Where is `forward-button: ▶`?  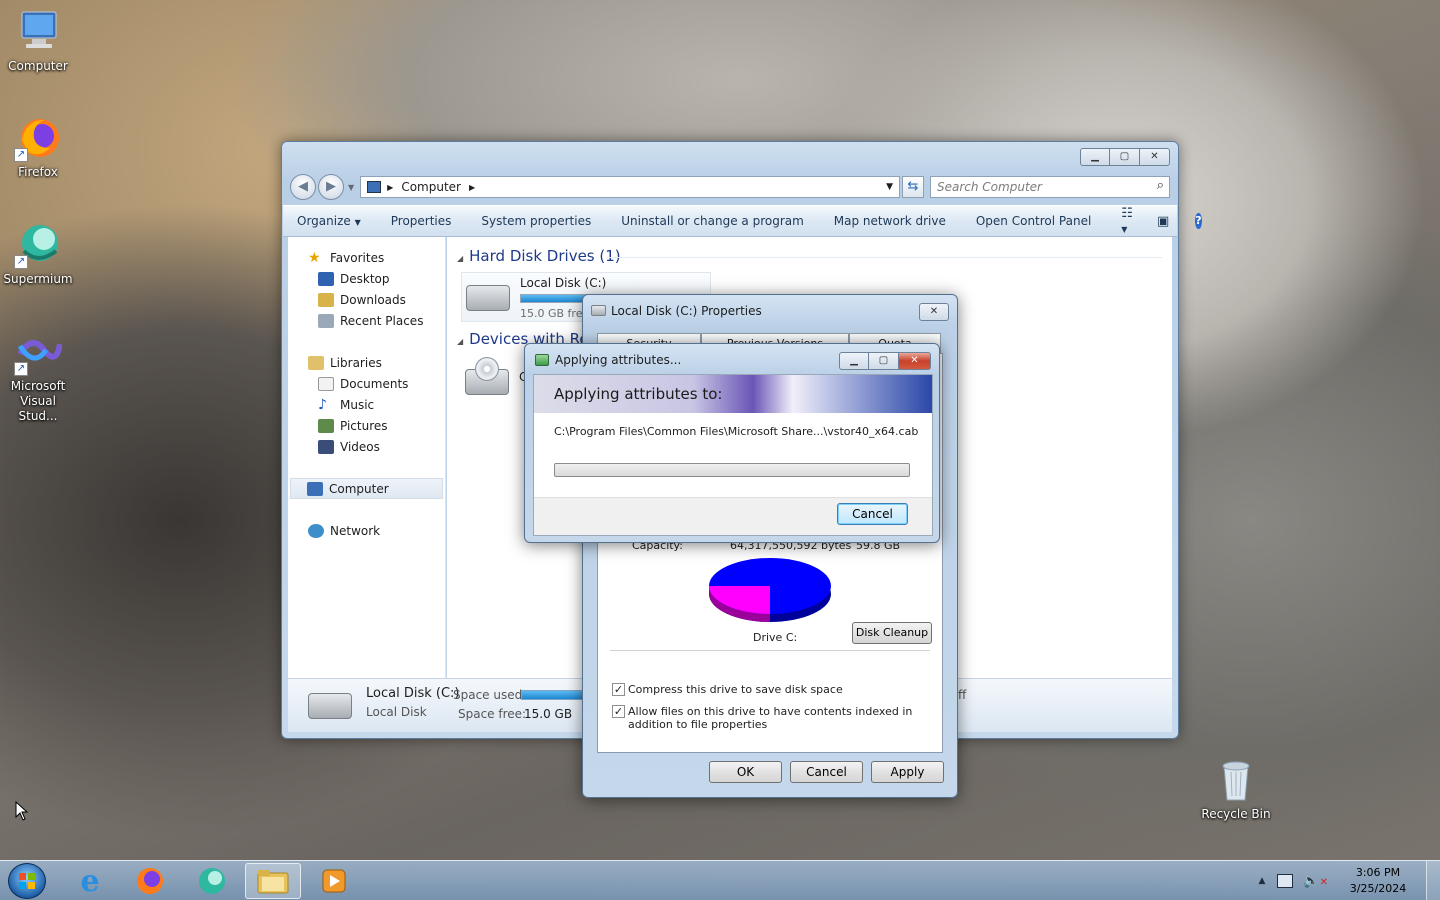 forward-button: ▶ is located at coordinates (331, 187).